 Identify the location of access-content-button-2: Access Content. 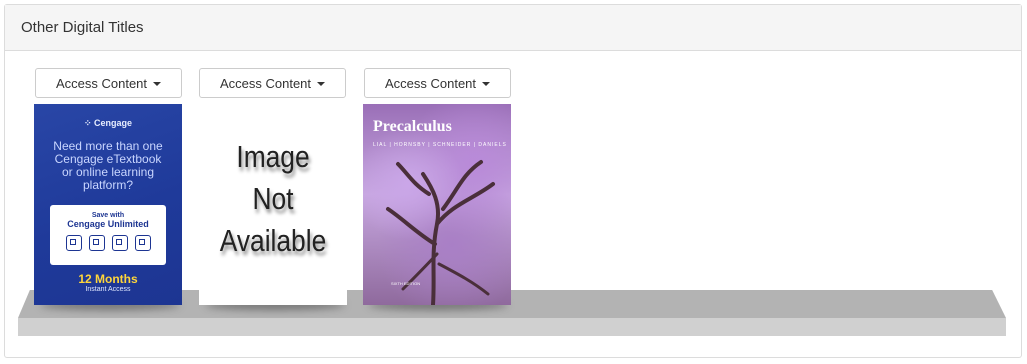
(272, 83).